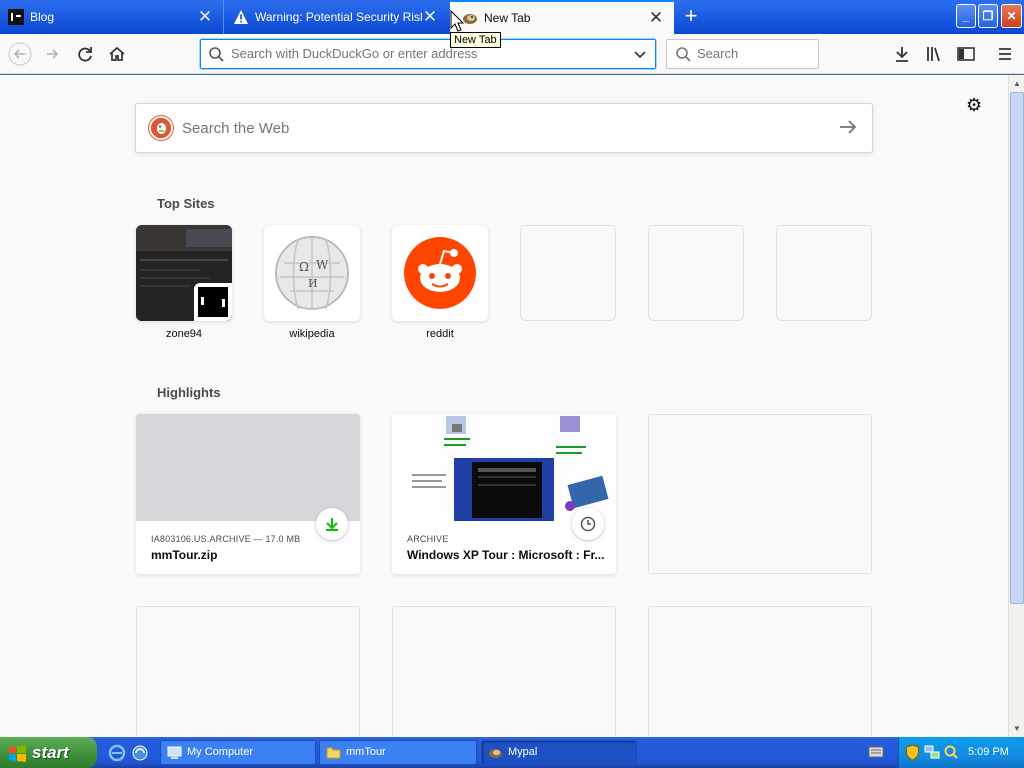  I want to click on back-arrow-icon, so click(20, 54).